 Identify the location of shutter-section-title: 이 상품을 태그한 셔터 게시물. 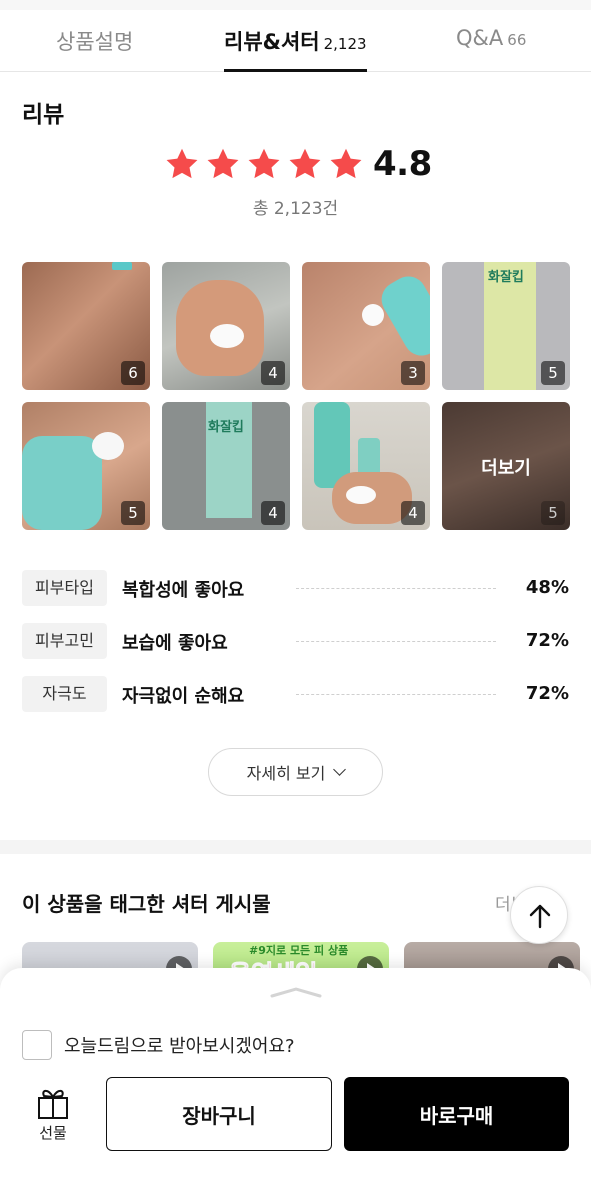
(146, 904).